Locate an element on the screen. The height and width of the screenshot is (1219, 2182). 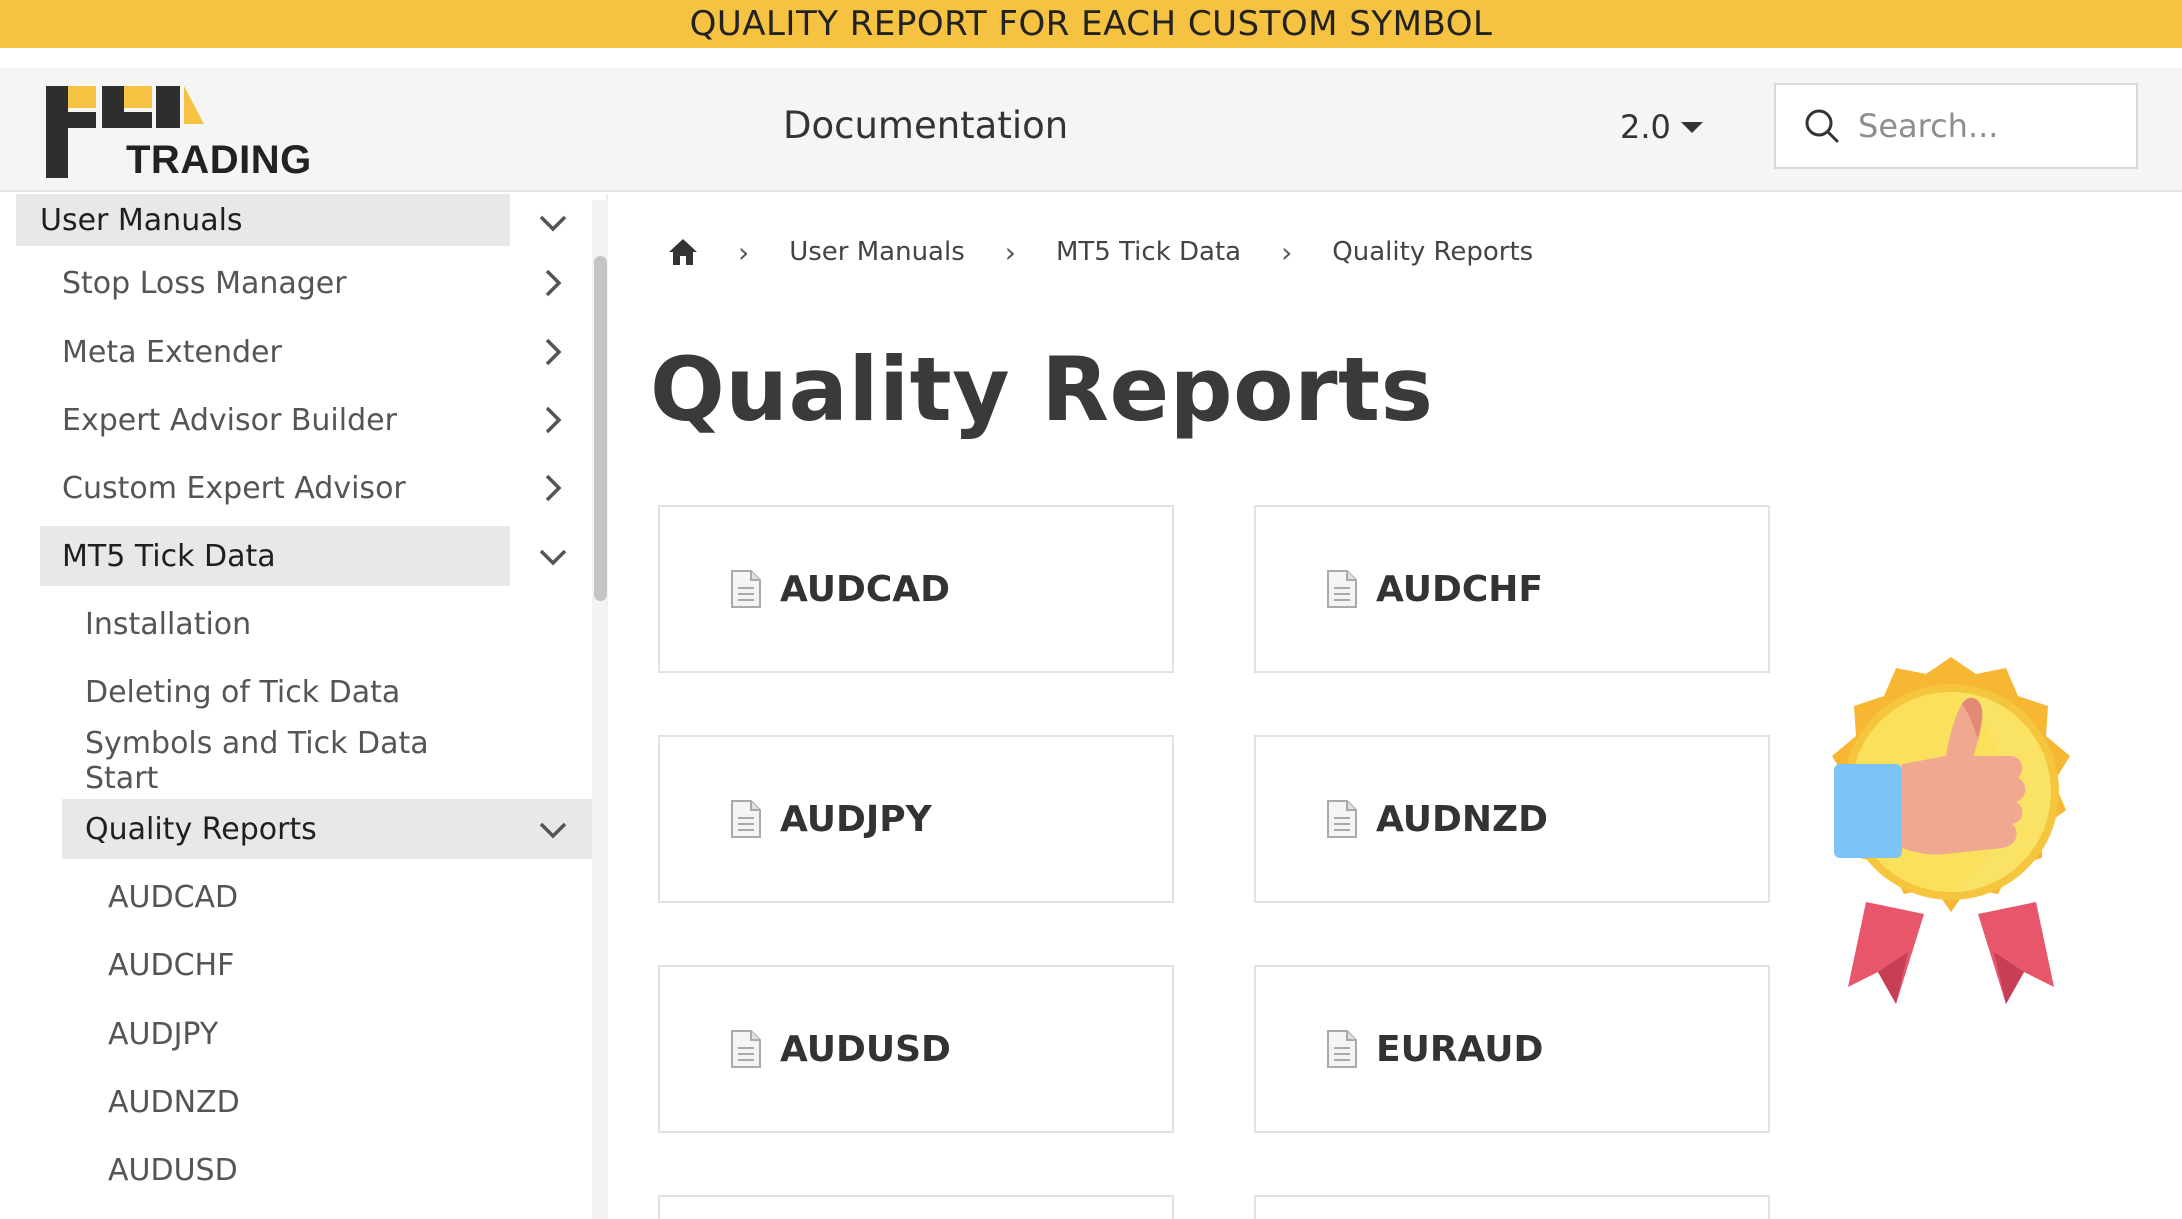
sidebar-item-label: AUDCHF is located at coordinates (171, 965).